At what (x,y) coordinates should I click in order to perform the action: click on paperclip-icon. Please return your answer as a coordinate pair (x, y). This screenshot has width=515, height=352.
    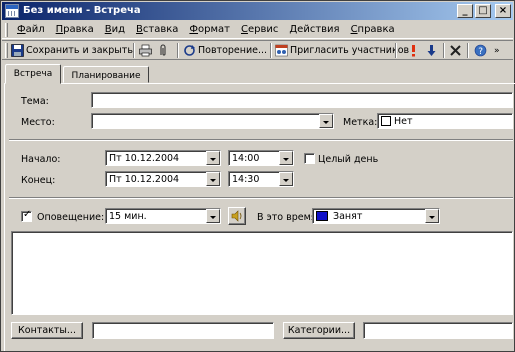
    Looking at the image, I should click on (163, 50).